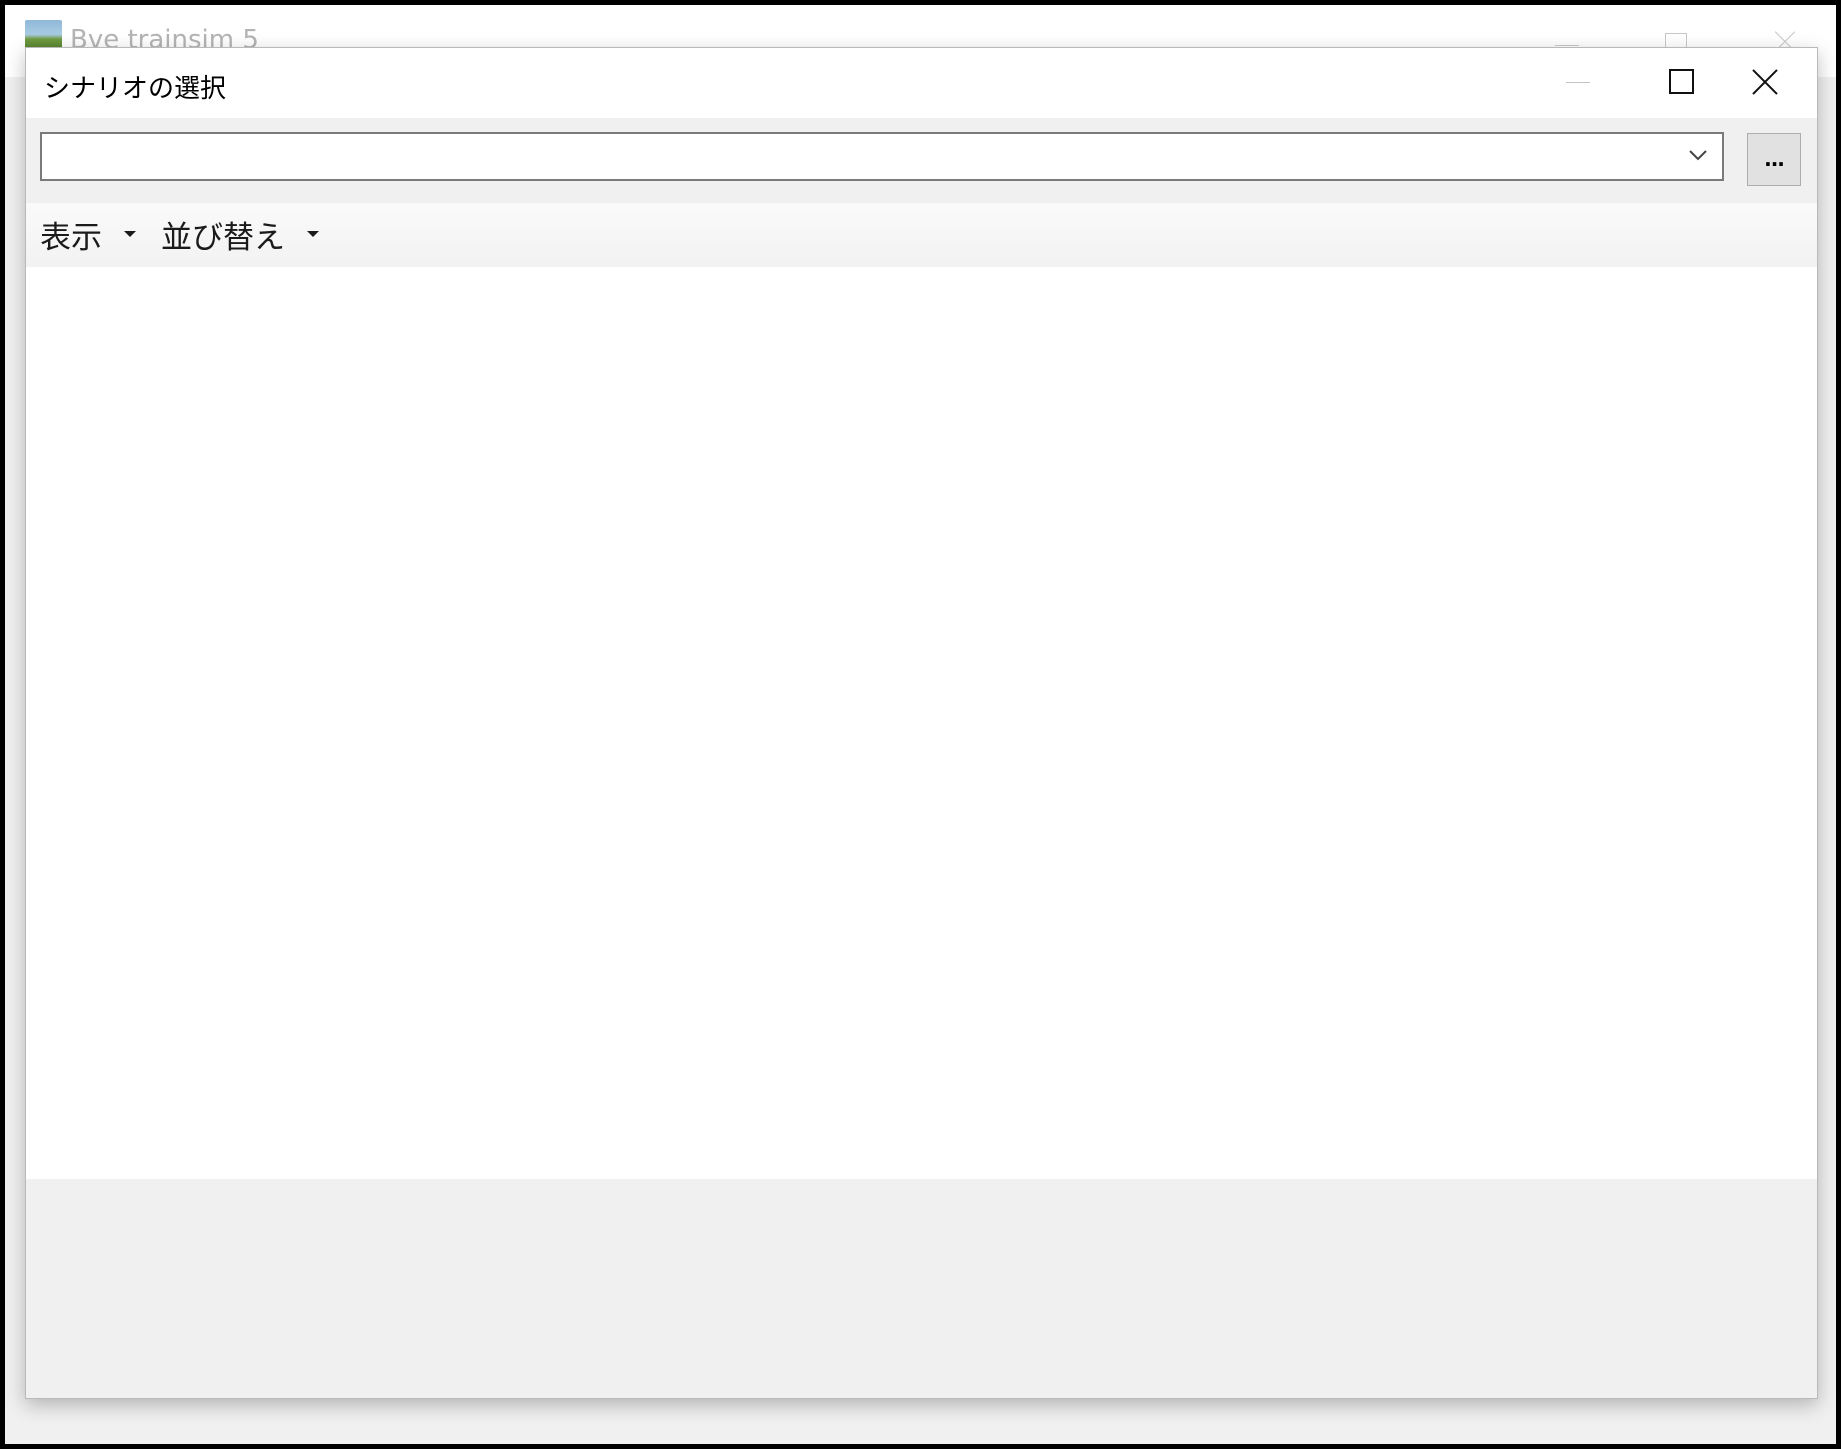 This screenshot has height=1449, width=1841. Describe the element at coordinates (1681, 81) in the screenshot. I see `maximize-icon` at that location.